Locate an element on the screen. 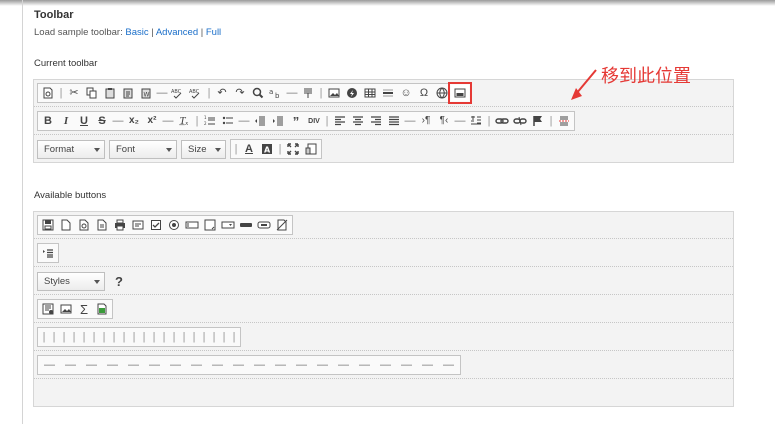  table-icon is located at coordinates (370, 93).